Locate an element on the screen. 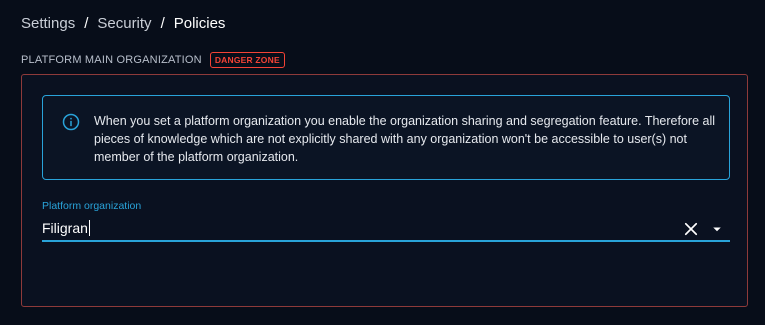 The width and height of the screenshot is (765, 325). arrow-drop-down-icon is located at coordinates (717, 229).